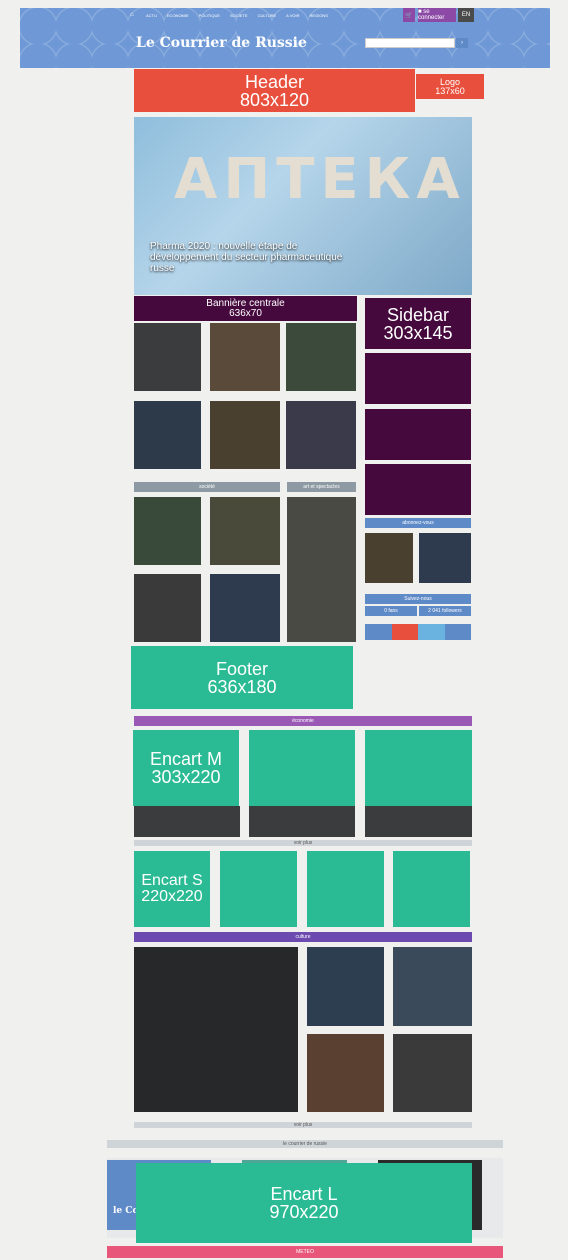  I want to click on twitter-icon, so click(431, 632).